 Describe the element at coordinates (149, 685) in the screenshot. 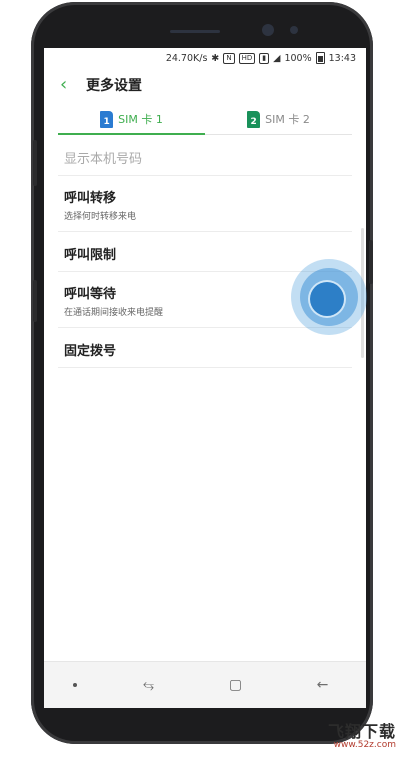

I see `recent-apps-icon: ⥃` at that location.